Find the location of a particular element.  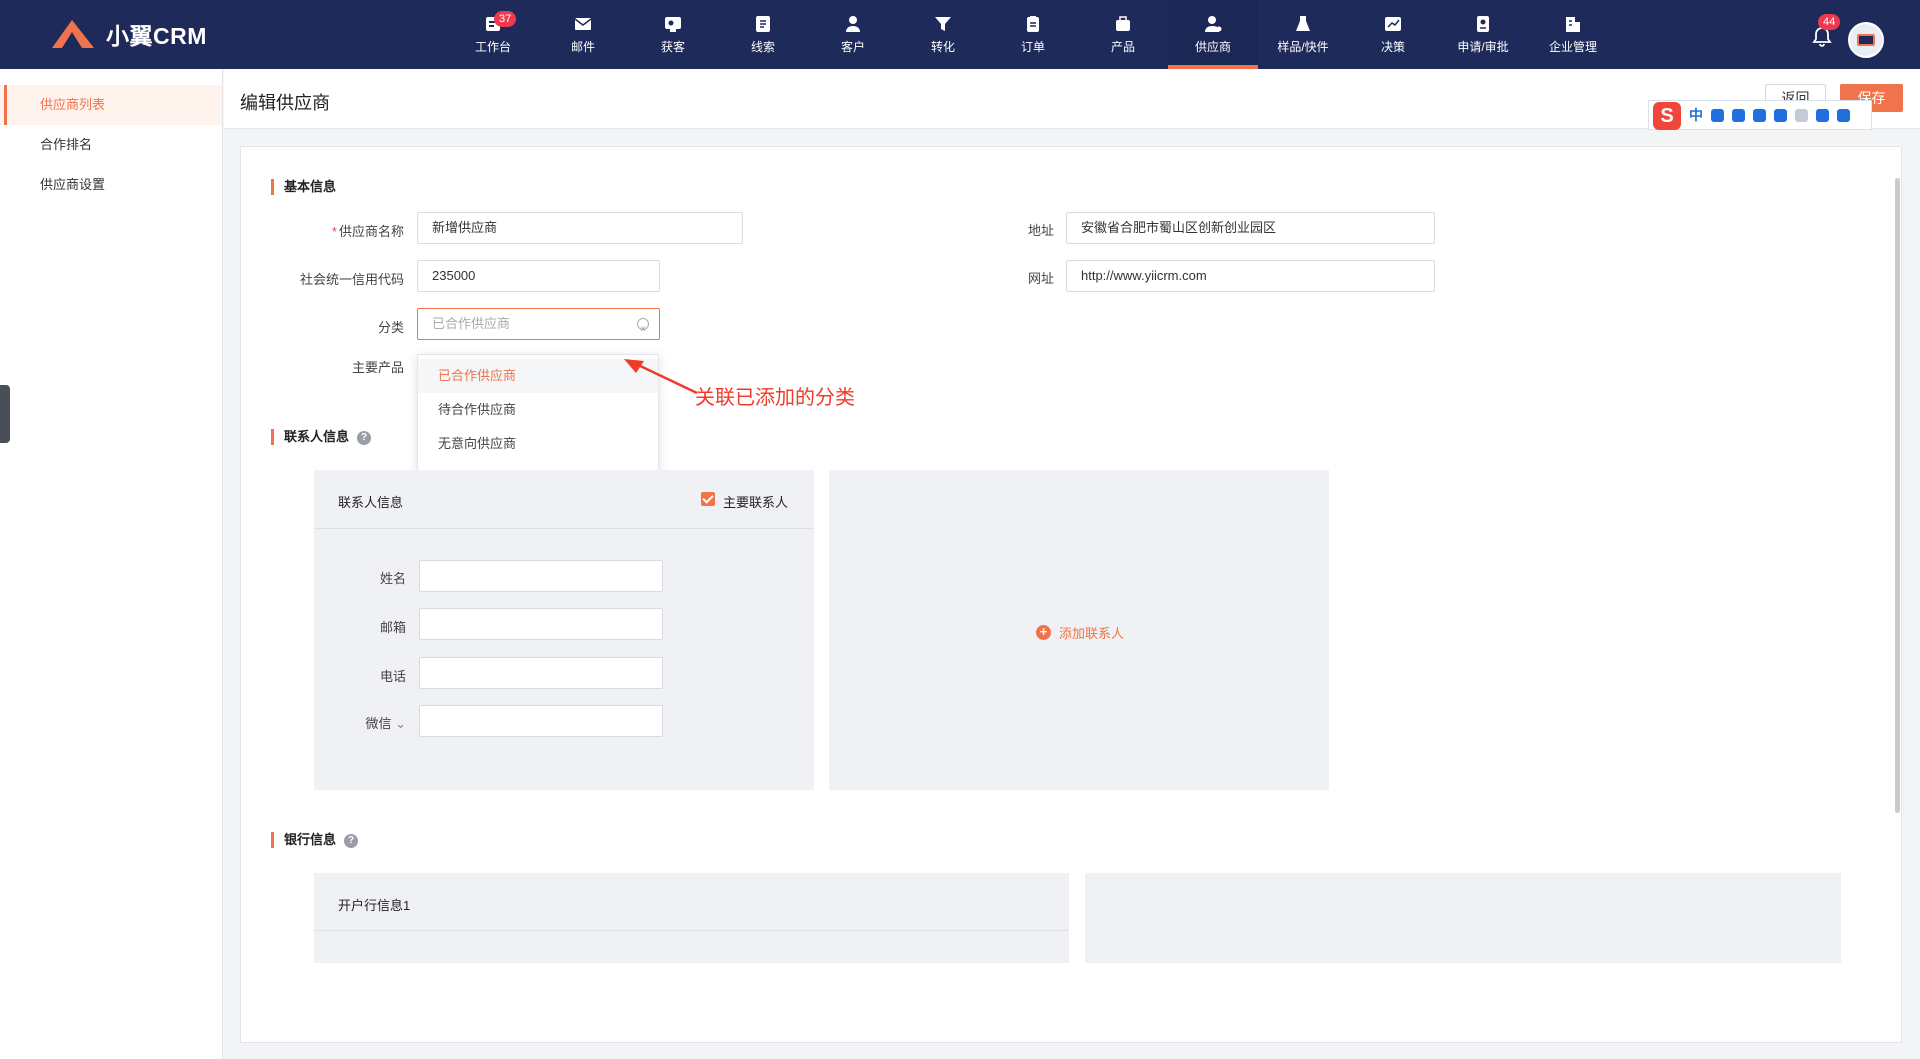

nav-item-workbench: 工作台 37 is located at coordinates (493, 34).